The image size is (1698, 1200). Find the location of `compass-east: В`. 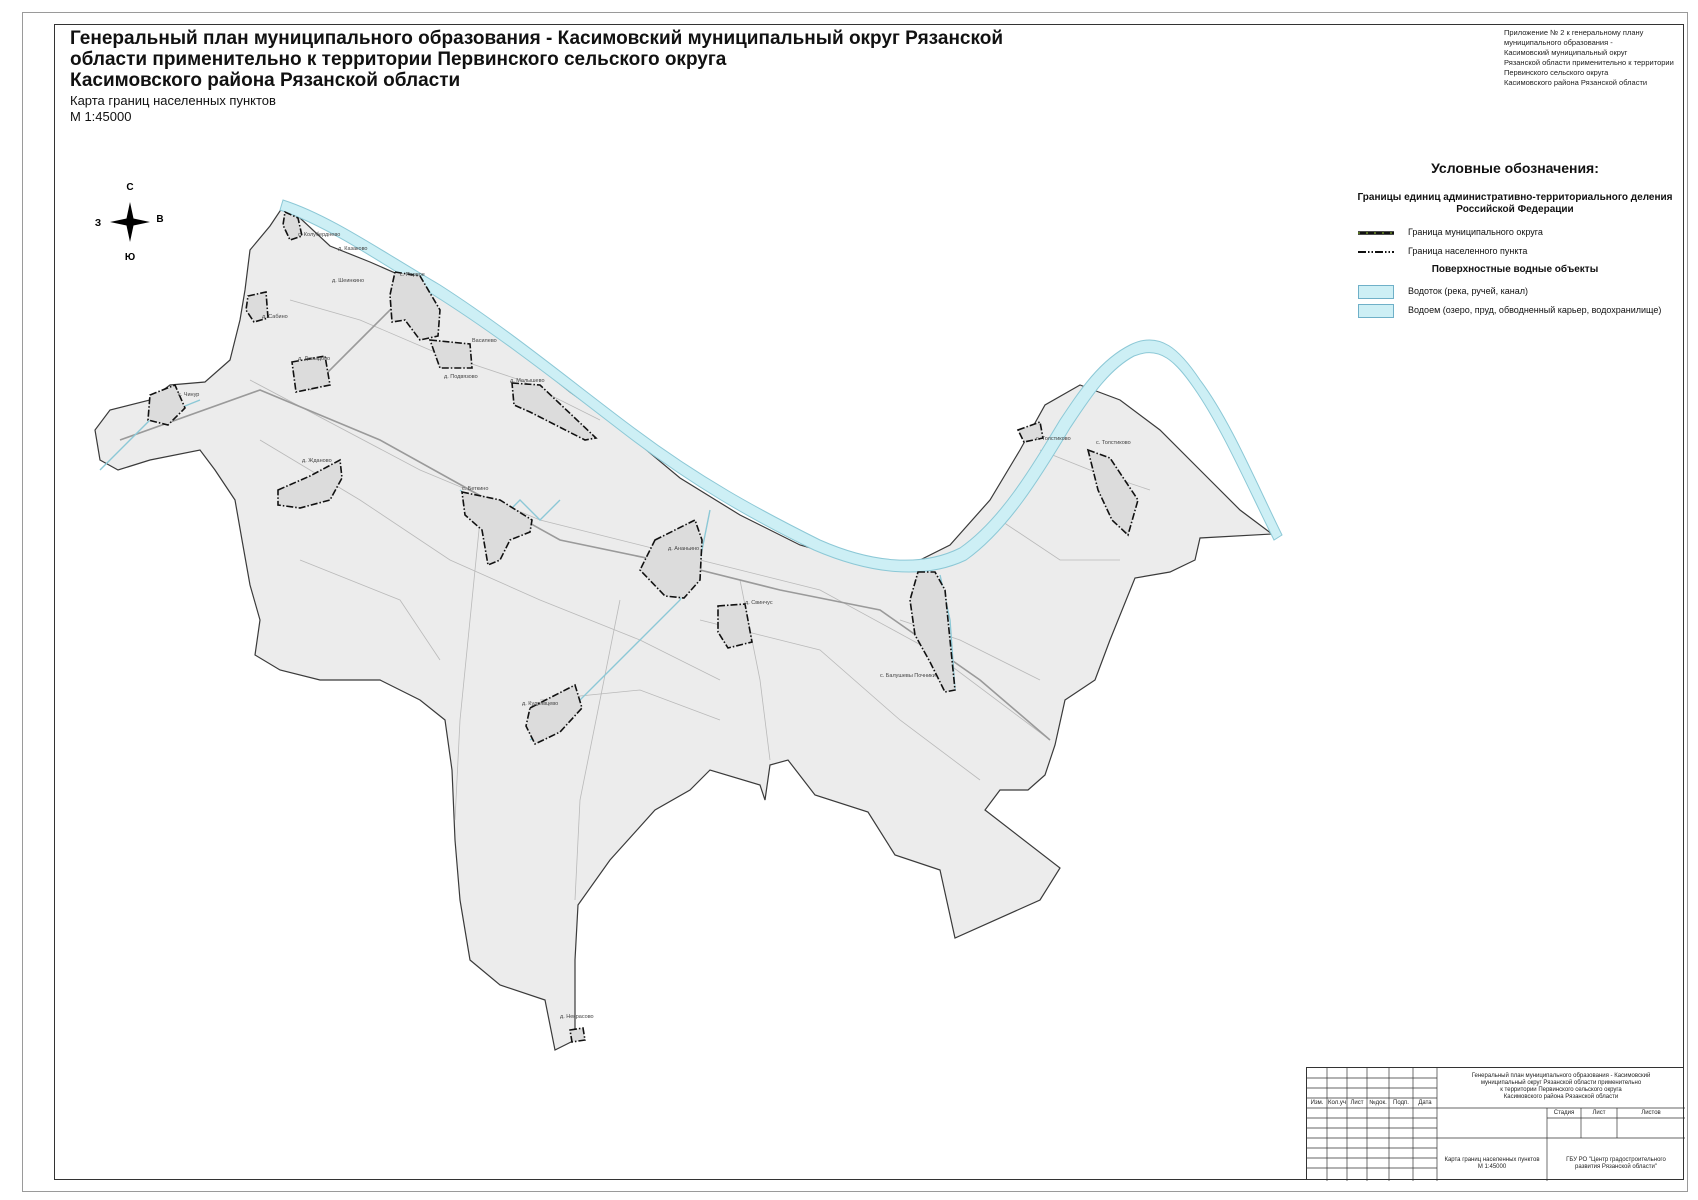

compass-east: В is located at coordinates (159, 219).